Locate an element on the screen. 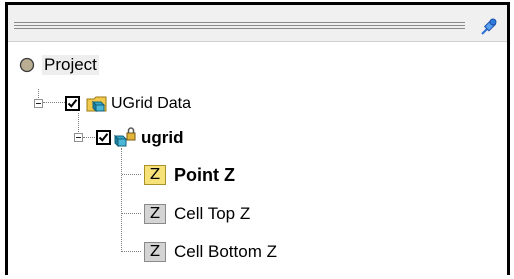  dataset-item-cell-bottom-z: Z Cell Bottom Z is located at coordinates (257, 252).